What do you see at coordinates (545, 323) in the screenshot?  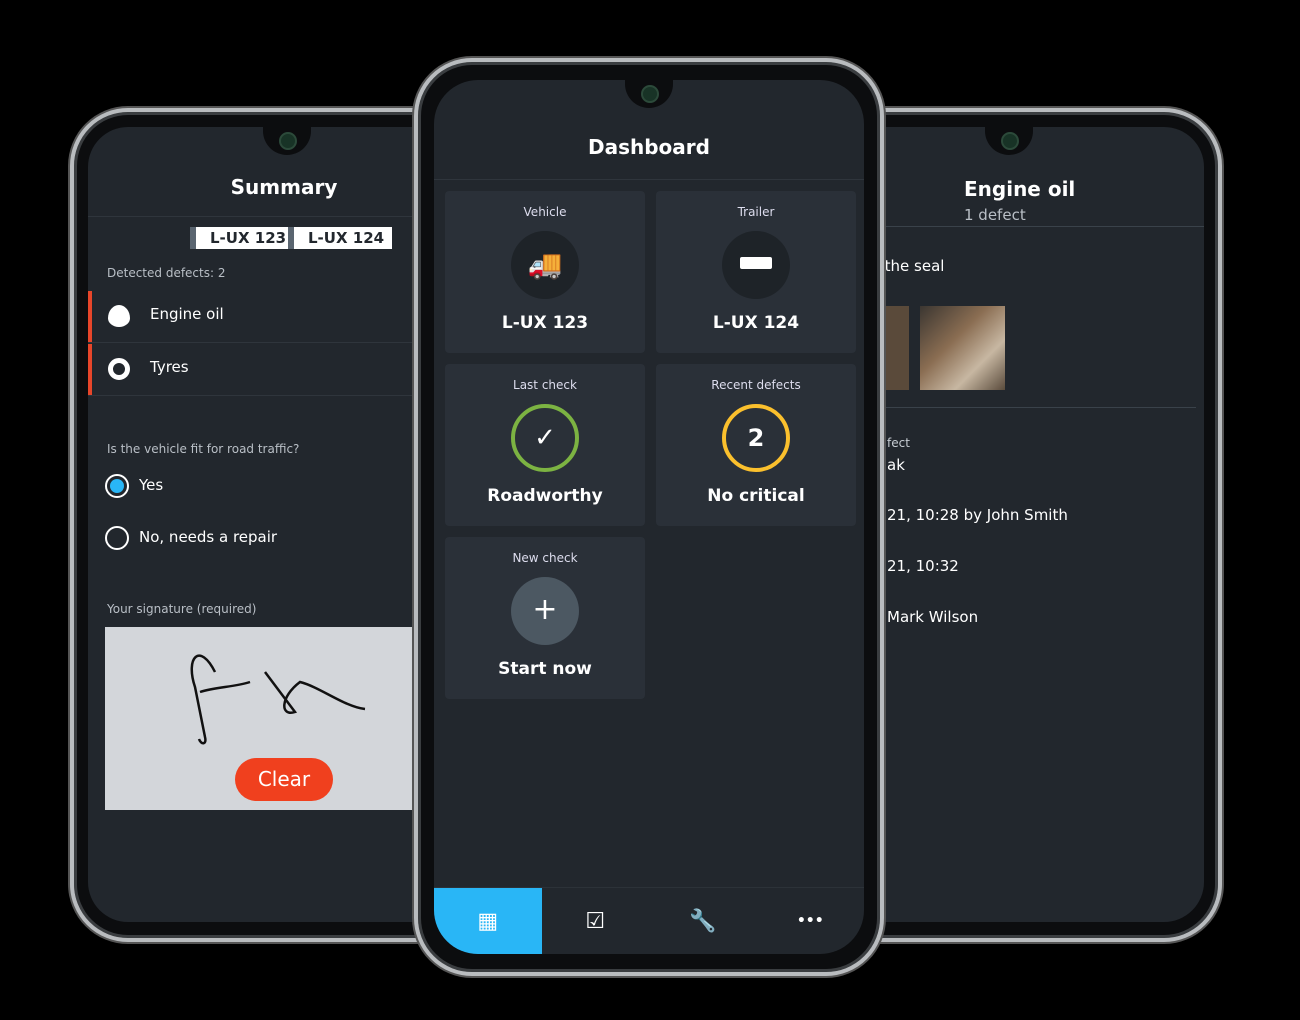 I see `card-value: L-UX 123` at bounding box center [545, 323].